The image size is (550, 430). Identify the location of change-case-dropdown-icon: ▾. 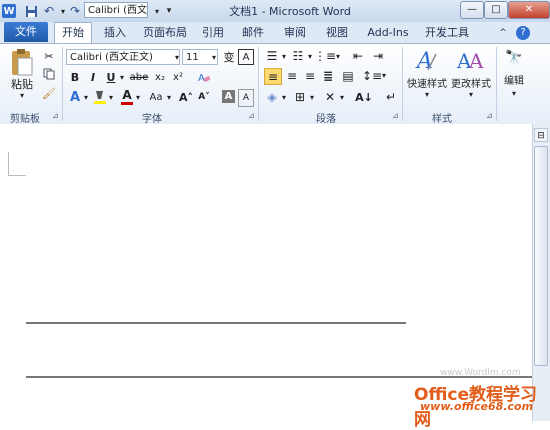
(169, 97).